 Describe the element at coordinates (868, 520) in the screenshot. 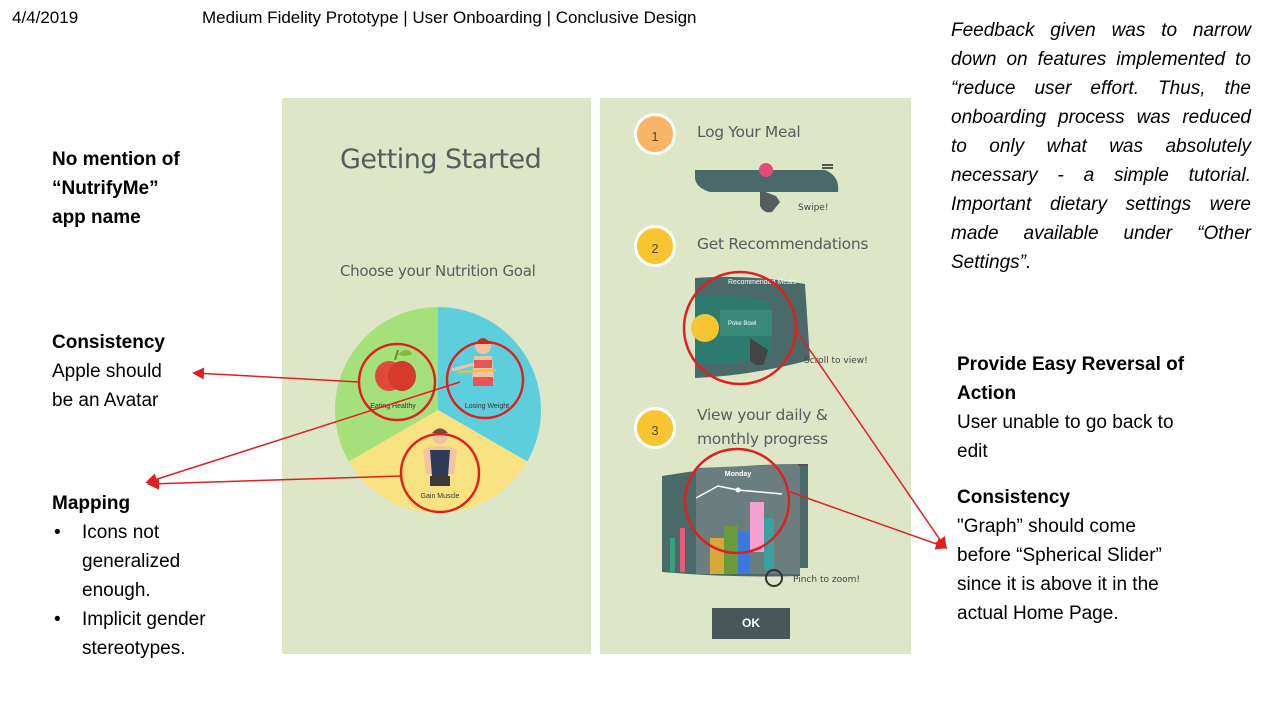

I see `arrow-graph-to-consistency` at that location.